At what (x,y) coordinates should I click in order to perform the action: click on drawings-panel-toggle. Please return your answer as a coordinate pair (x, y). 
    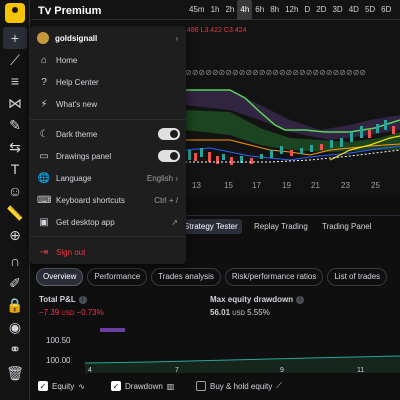
    Looking at the image, I should click on (169, 156).